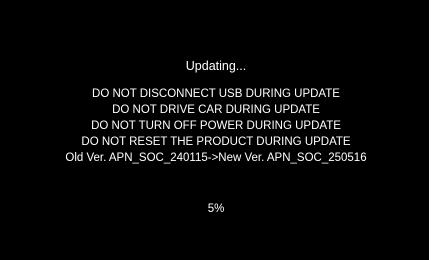  What do you see at coordinates (216, 142) in the screenshot?
I see `warning-reset-product: DO NOT RESET THE PRODUCT DURING UPDATE` at bounding box center [216, 142].